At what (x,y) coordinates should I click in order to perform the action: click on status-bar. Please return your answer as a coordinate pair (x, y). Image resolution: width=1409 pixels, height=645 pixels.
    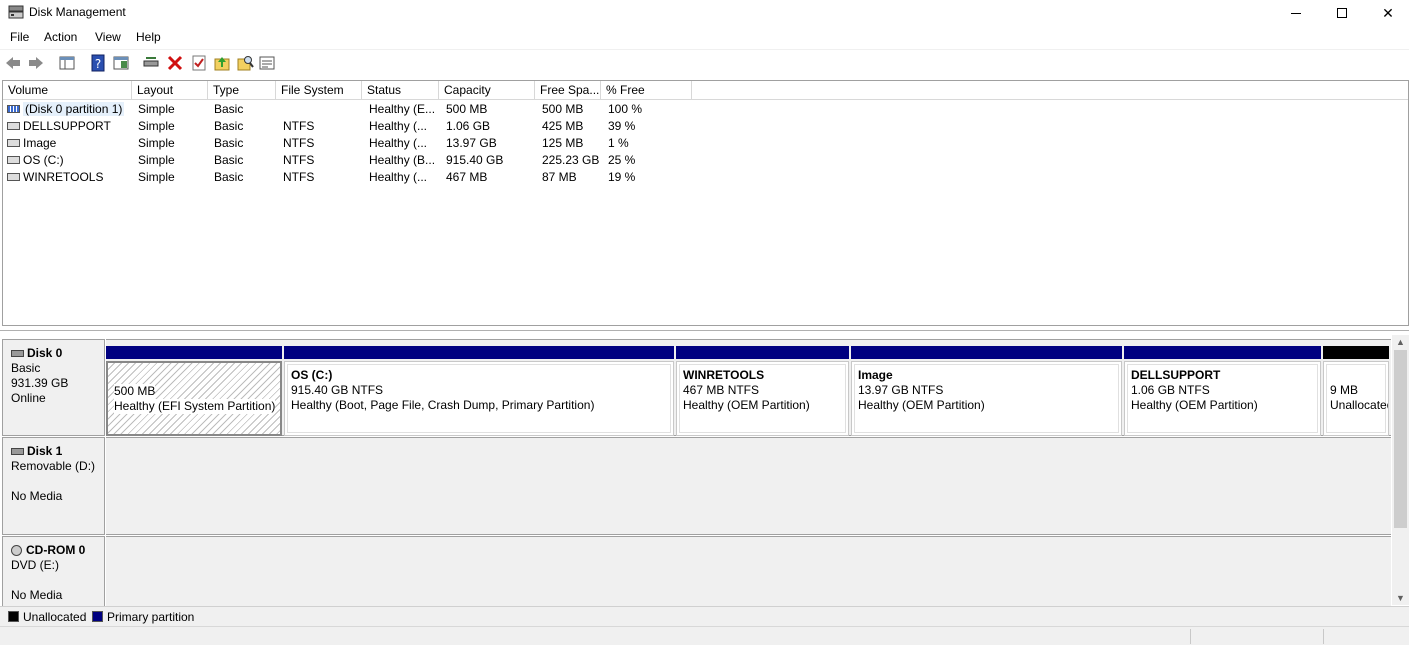
    Looking at the image, I should click on (704, 635).